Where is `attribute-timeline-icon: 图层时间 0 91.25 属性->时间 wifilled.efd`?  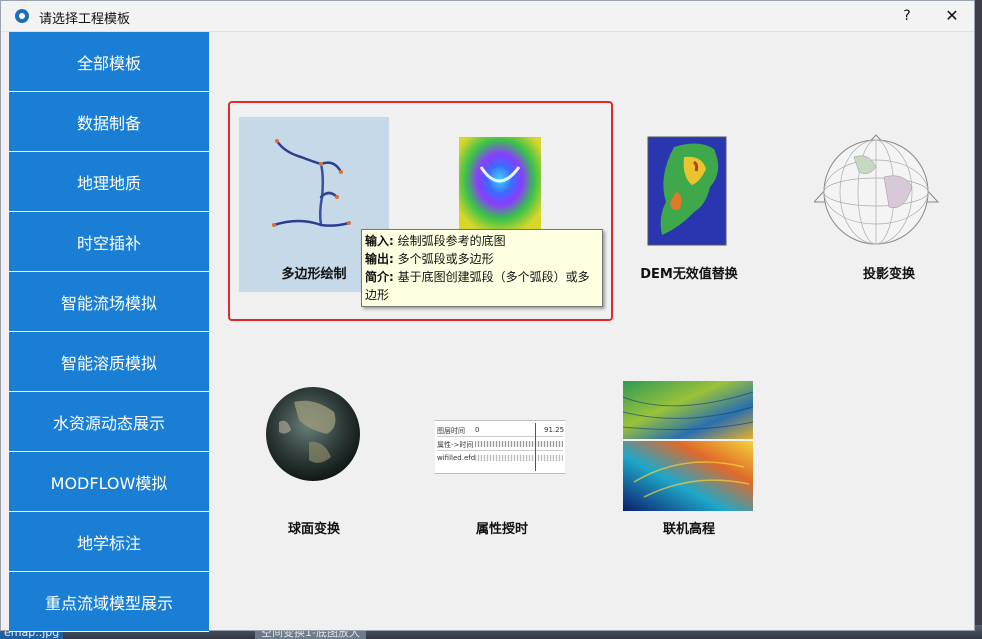 attribute-timeline-icon: 图层时间 0 91.25 属性->时间 wifilled.efd is located at coordinates (500, 447).